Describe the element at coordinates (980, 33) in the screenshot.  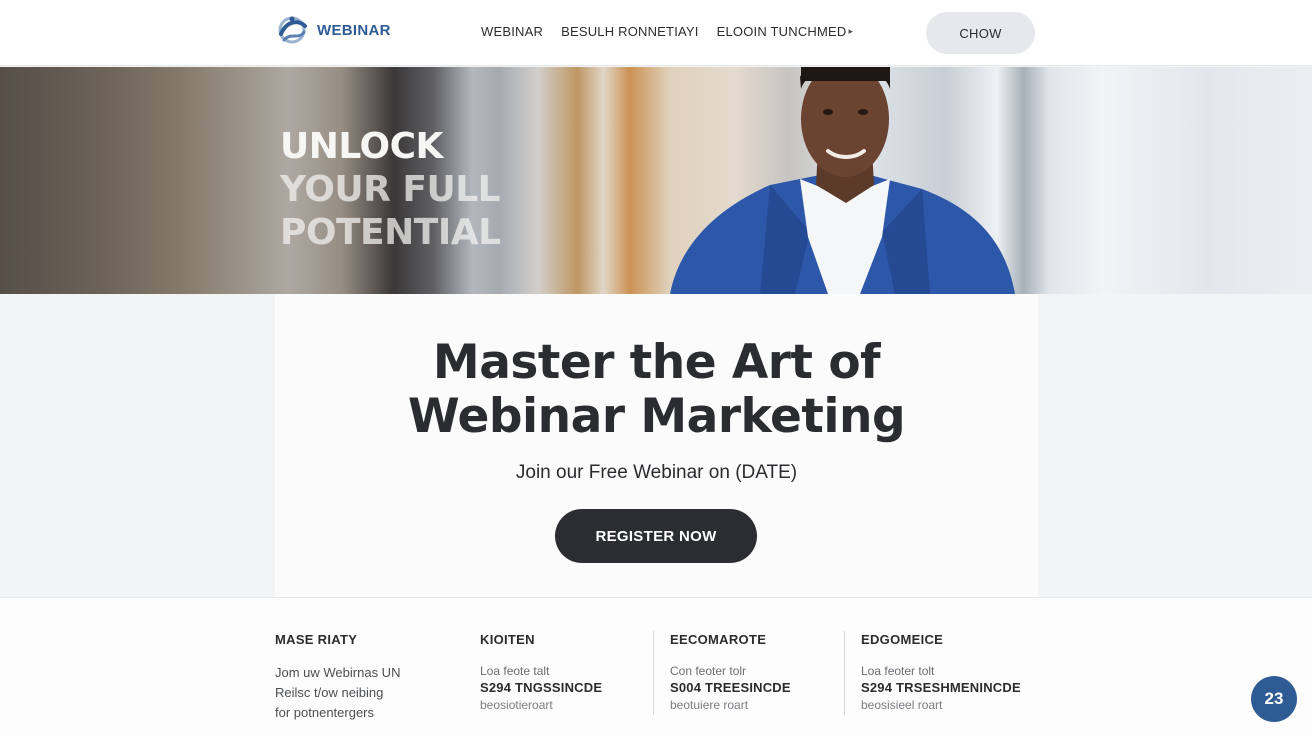
I see `header-cta-button: CHOW` at that location.